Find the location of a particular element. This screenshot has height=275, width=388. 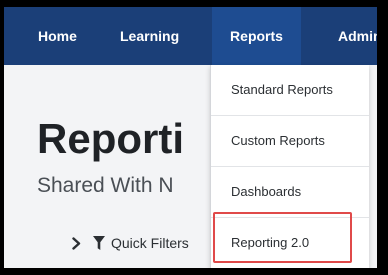

page-content-edge is located at coordinates (372, 166).